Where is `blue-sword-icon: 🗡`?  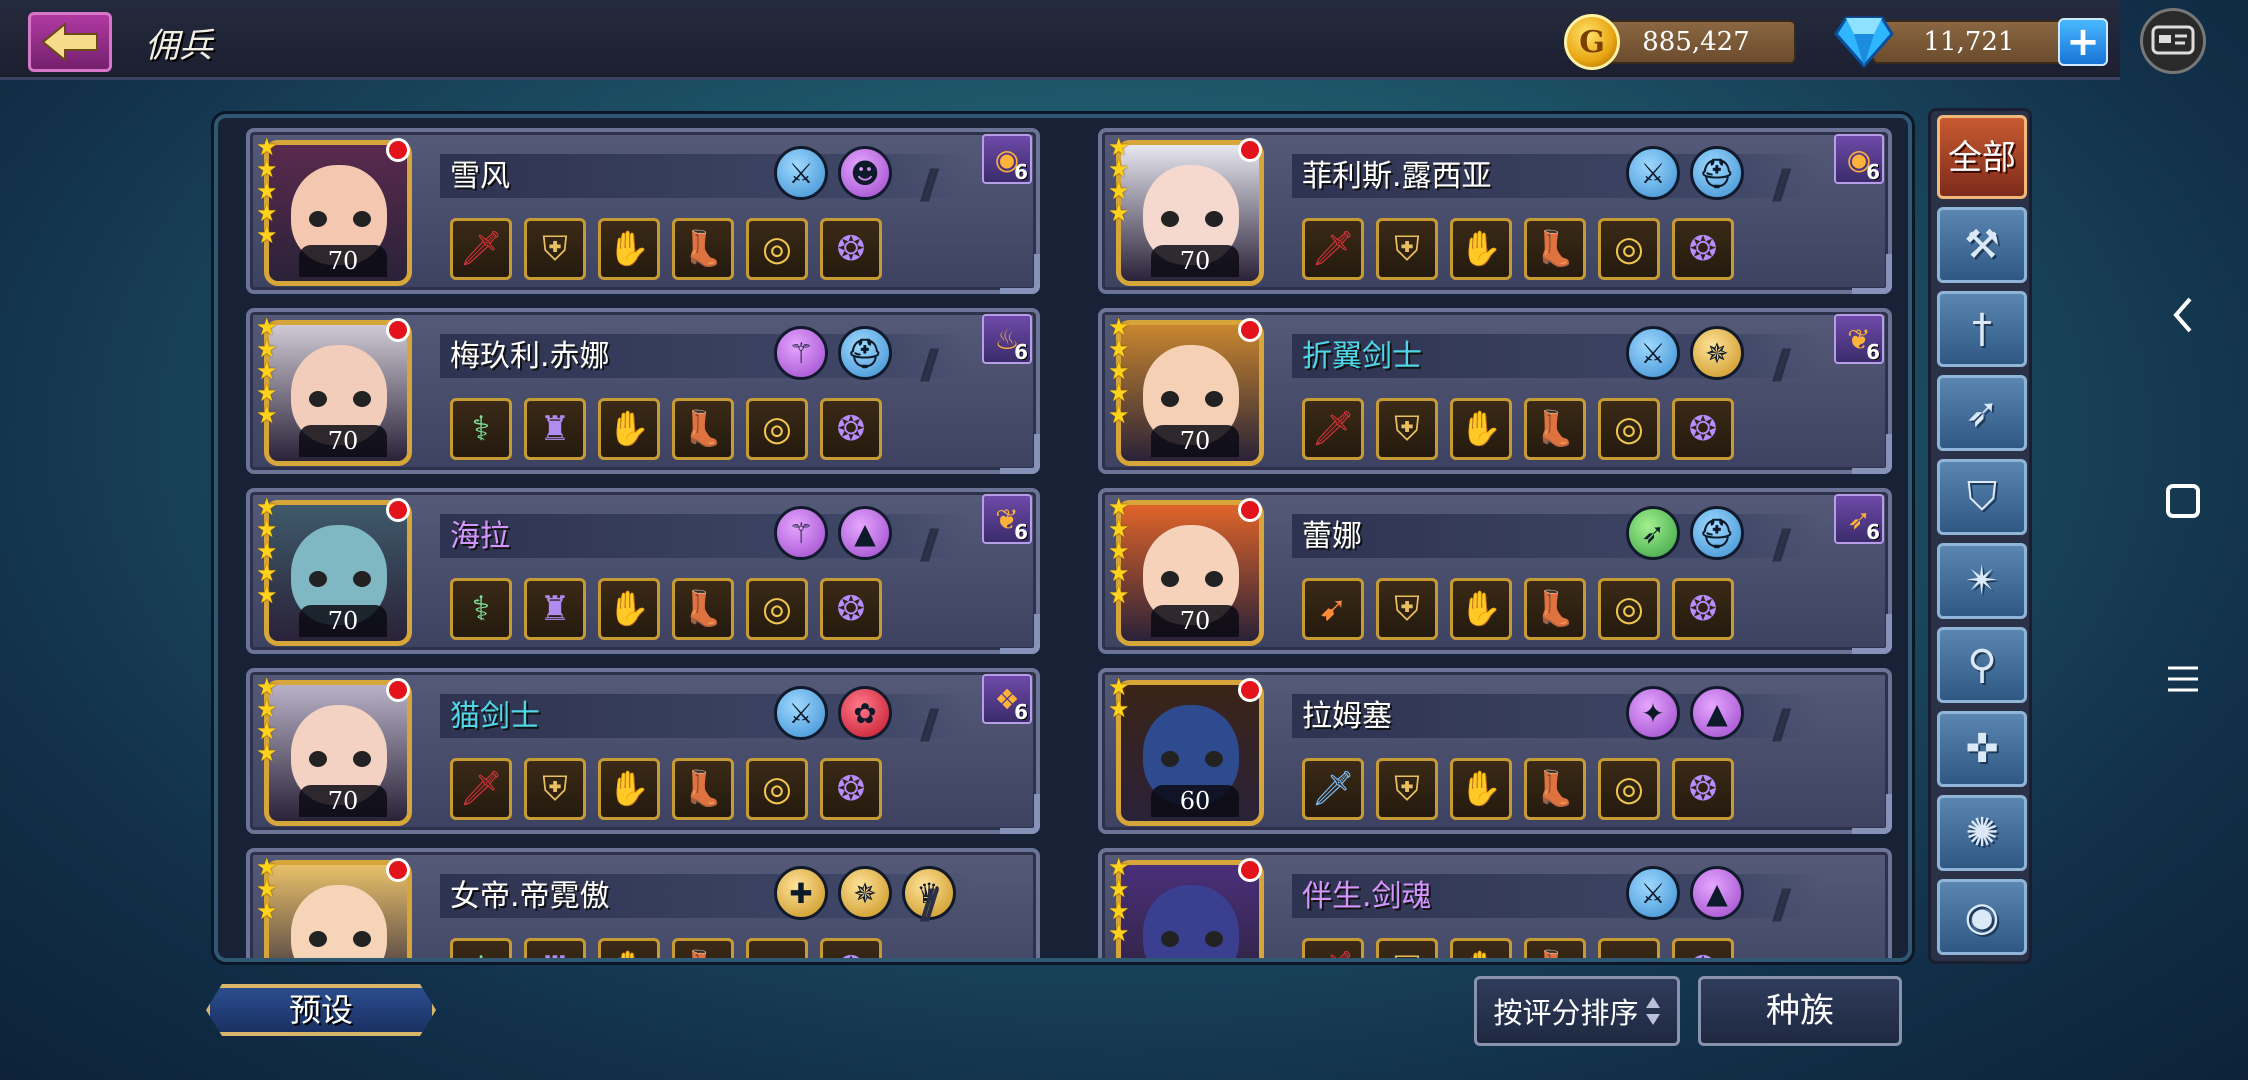 blue-sword-icon: 🗡 is located at coordinates (1333, 789).